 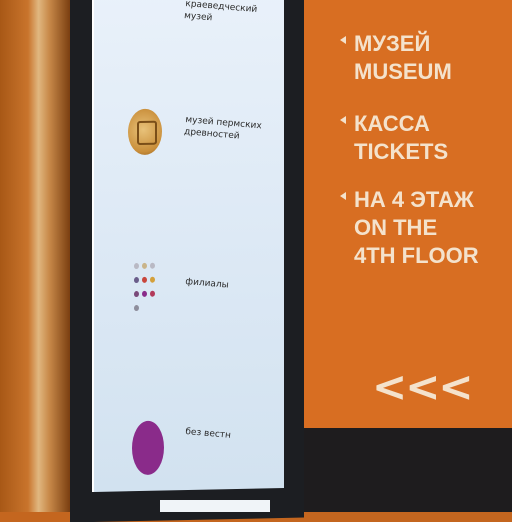 What do you see at coordinates (208, 434) in the screenshot?
I see `kiosk-item-label: без вестн` at bounding box center [208, 434].